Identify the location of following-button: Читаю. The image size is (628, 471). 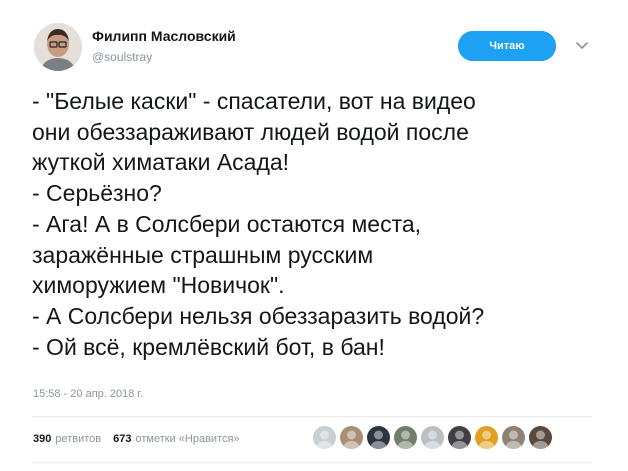
(507, 46).